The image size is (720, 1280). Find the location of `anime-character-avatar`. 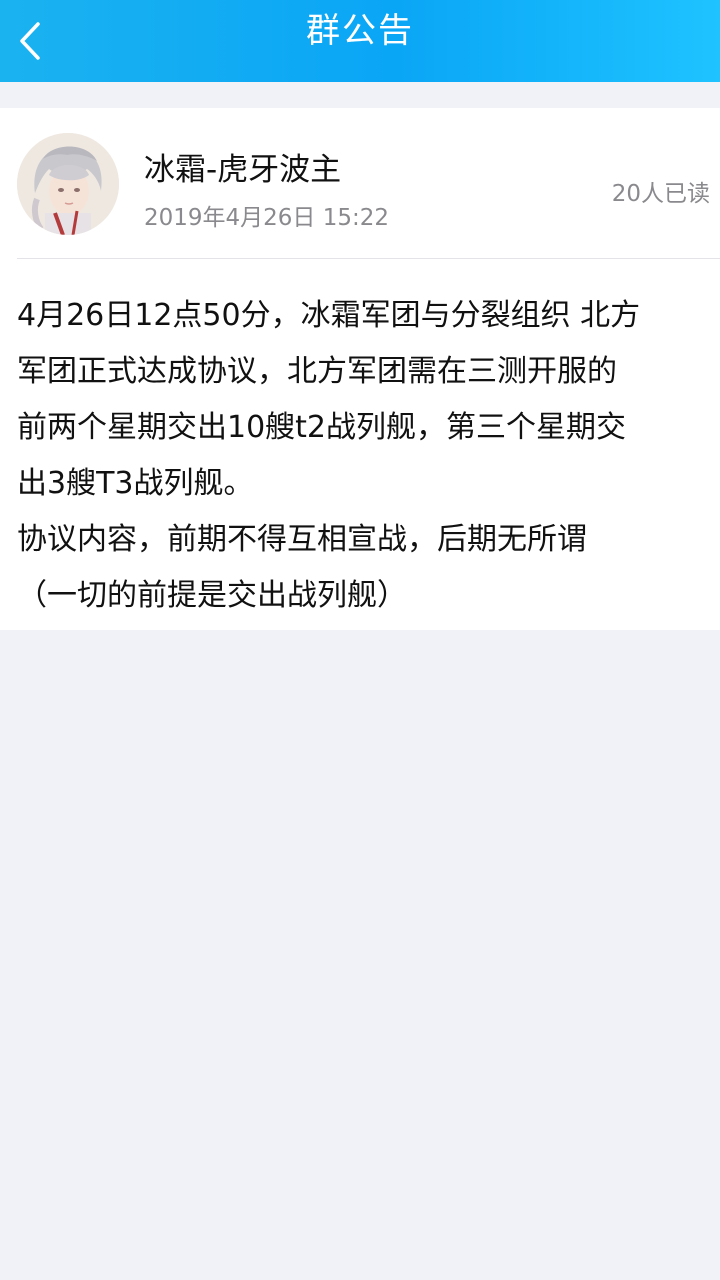

anime-character-avatar is located at coordinates (68, 184).